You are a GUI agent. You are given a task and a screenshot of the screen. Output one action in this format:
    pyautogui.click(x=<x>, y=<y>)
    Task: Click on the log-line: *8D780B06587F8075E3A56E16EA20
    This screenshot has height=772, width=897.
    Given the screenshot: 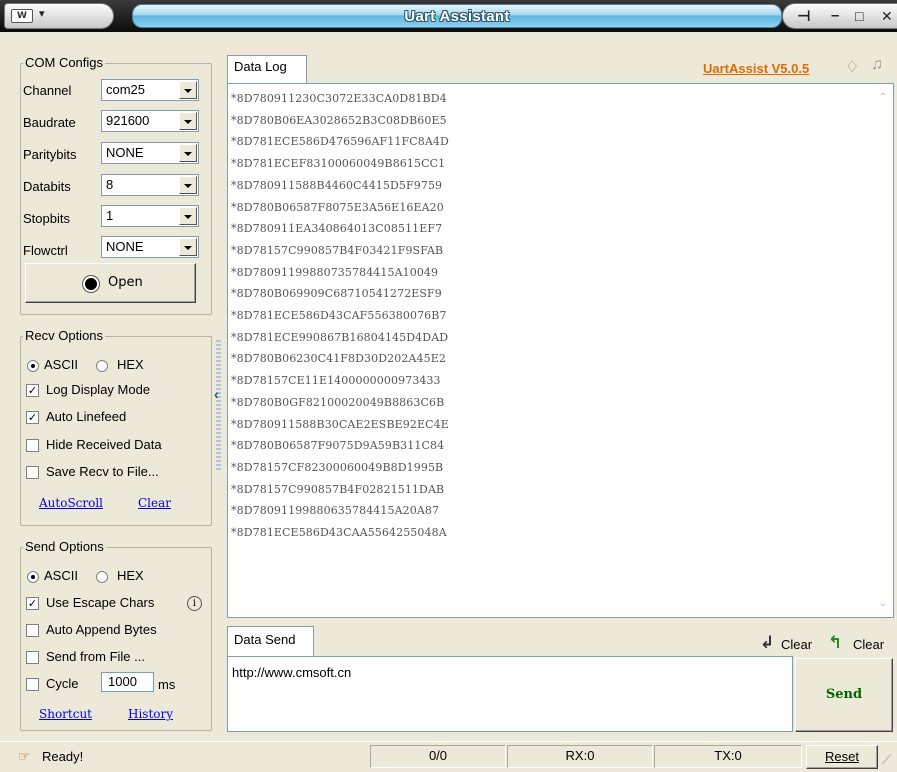 What is the action you would take?
    pyautogui.click(x=337, y=207)
    